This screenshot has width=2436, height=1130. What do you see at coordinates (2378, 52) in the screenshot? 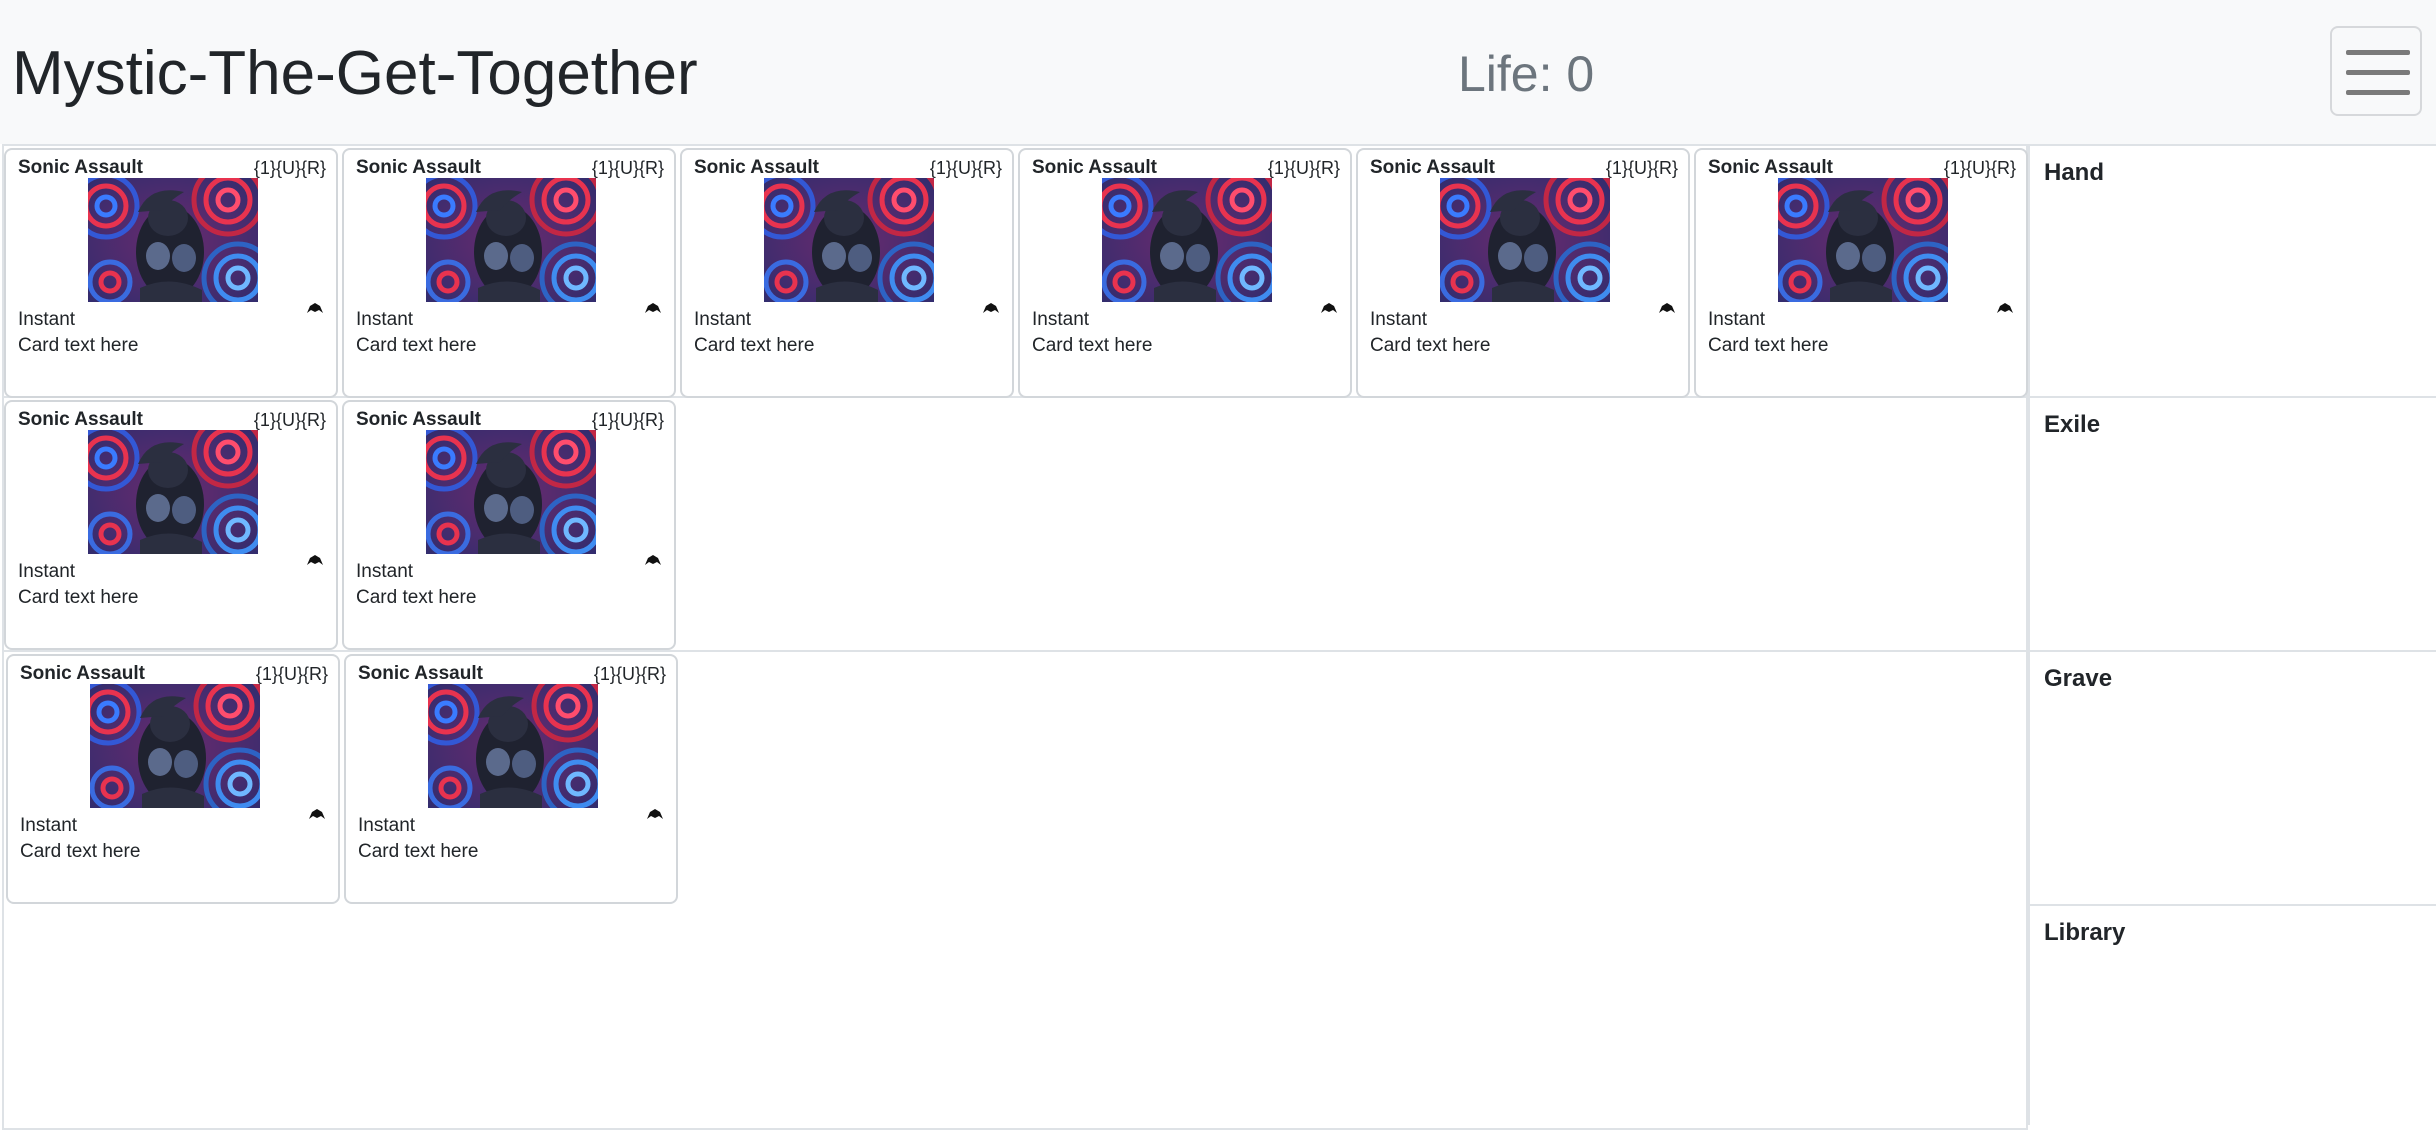
I see `hamburger-menu-icon` at bounding box center [2378, 52].